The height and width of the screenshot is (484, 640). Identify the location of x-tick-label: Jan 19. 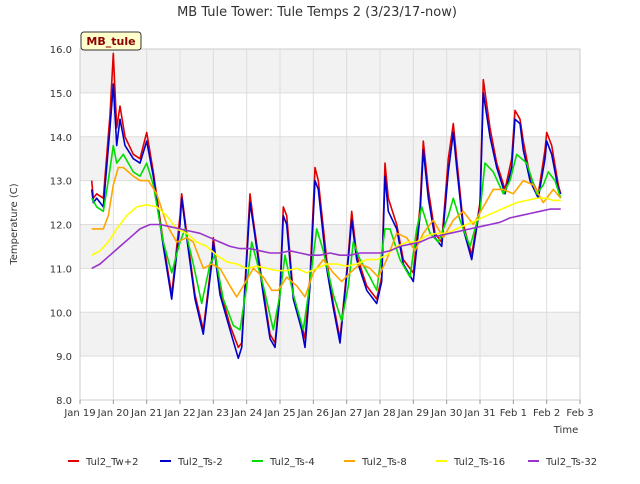
(79, 413).